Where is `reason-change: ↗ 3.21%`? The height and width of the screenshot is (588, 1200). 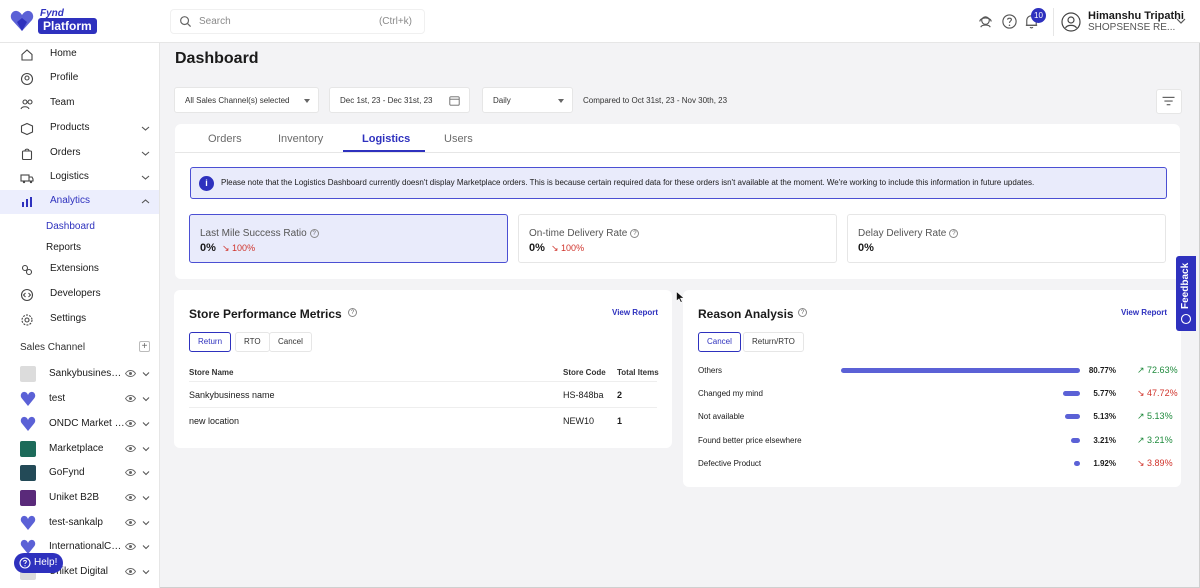 reason-change: ↗ 3.21% is located at coordinates (1155, 440).